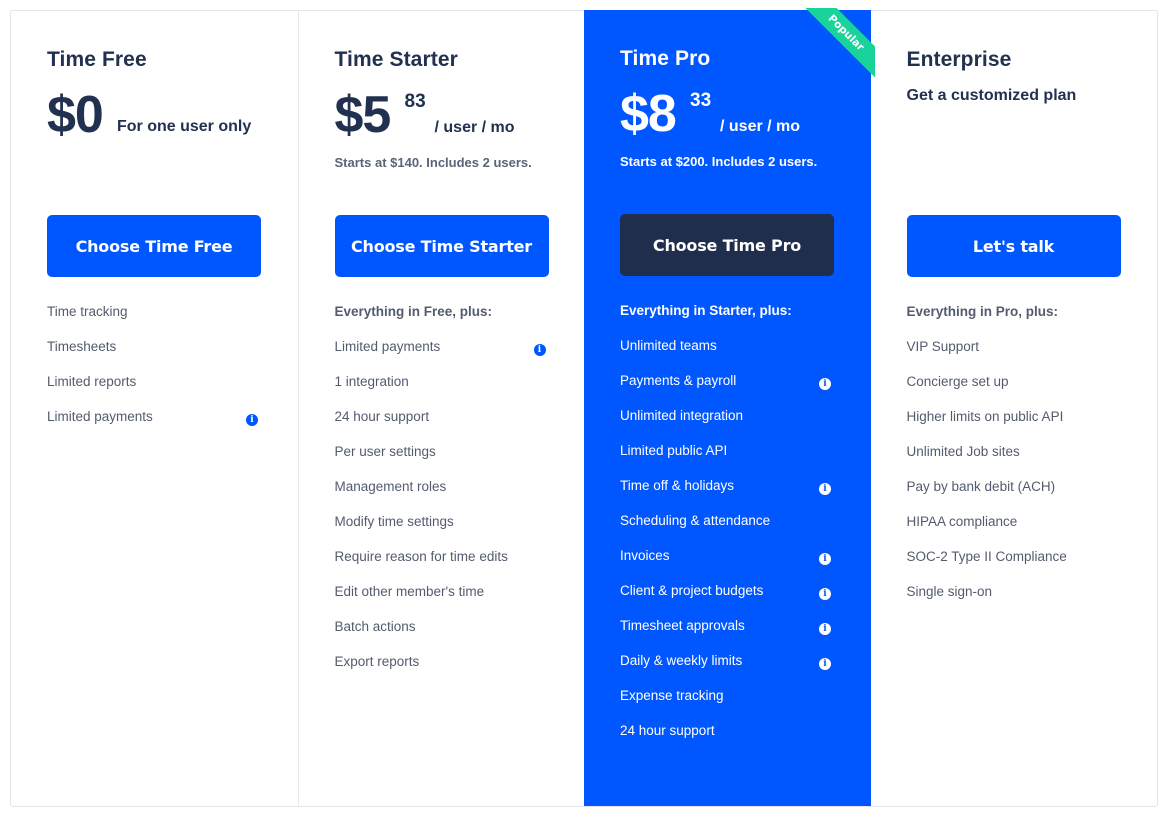 This screenshot has height=820, width=1174. I want to click on feature-label: Timesheets, so click(82, 346).